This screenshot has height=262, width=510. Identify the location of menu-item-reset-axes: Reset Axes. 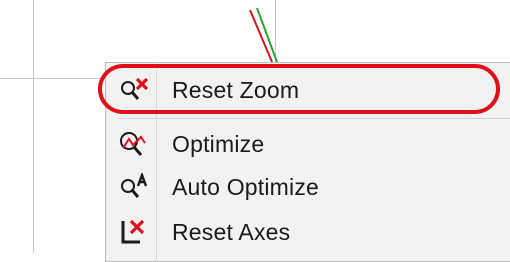
(313, 232).